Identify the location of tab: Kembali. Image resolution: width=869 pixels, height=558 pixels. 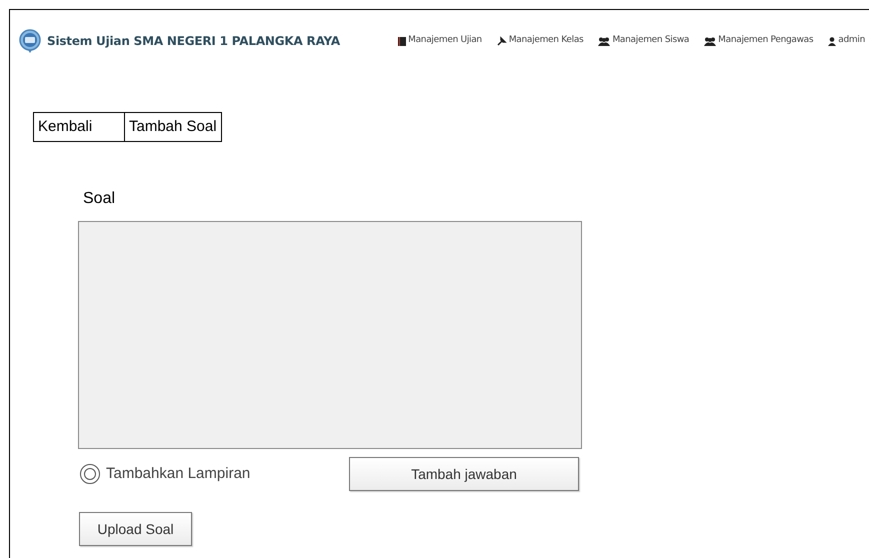
(79, 127).